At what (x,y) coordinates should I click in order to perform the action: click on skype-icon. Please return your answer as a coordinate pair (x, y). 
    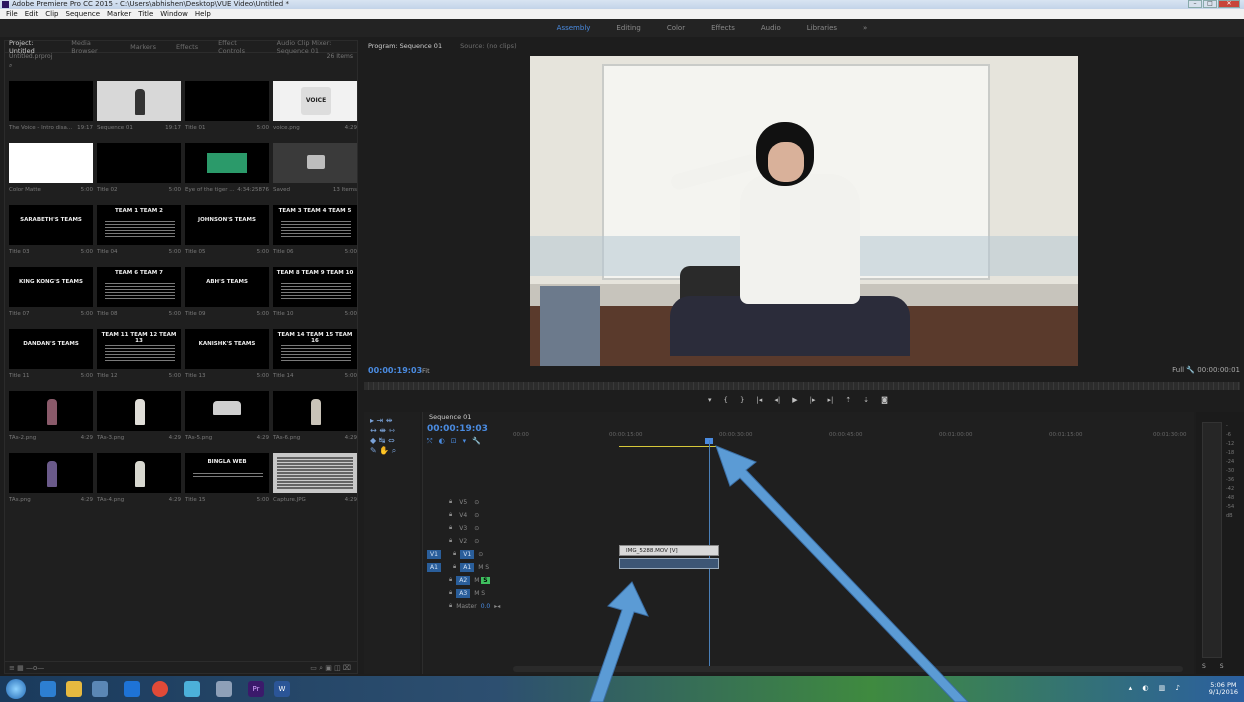
    Looking at the image, I should click on (132, 689).